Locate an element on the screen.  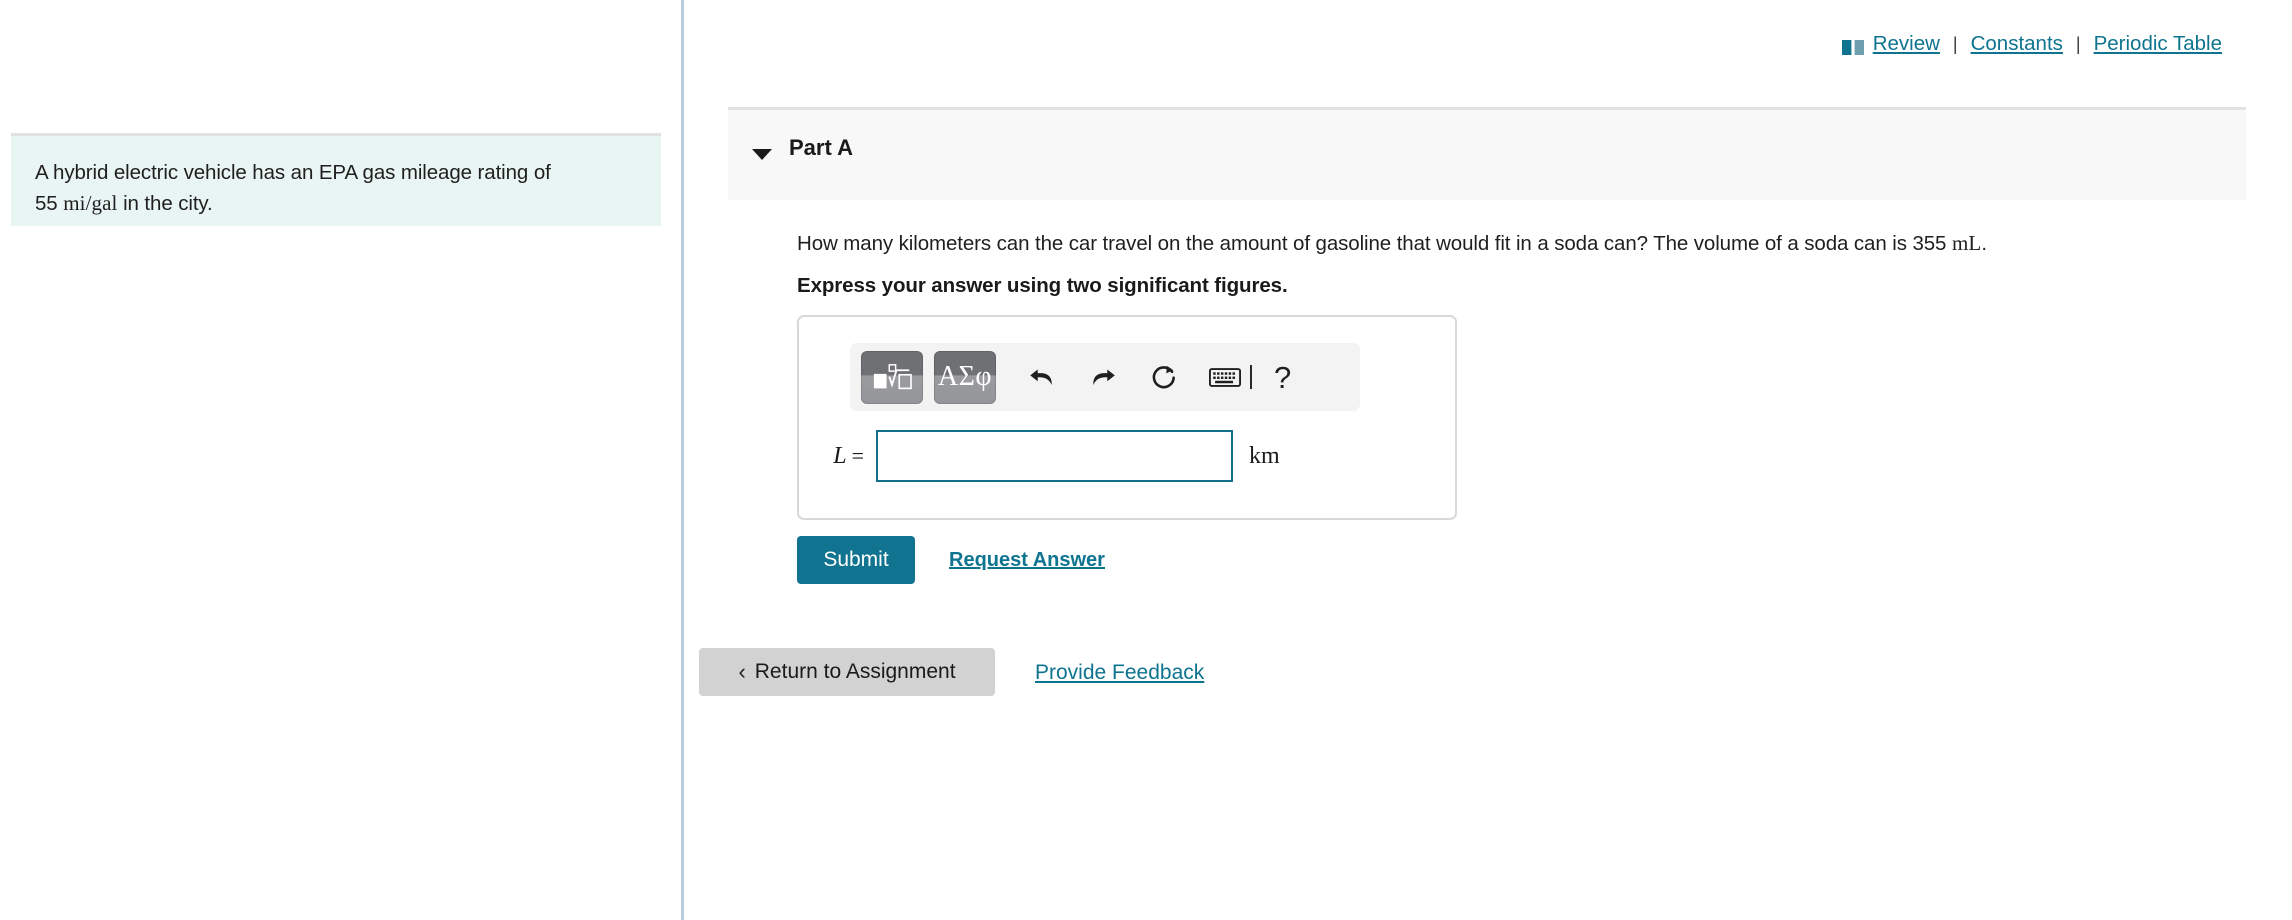
return-to-assignment-label: Return to Assignment is located at coordinates (855, 671).